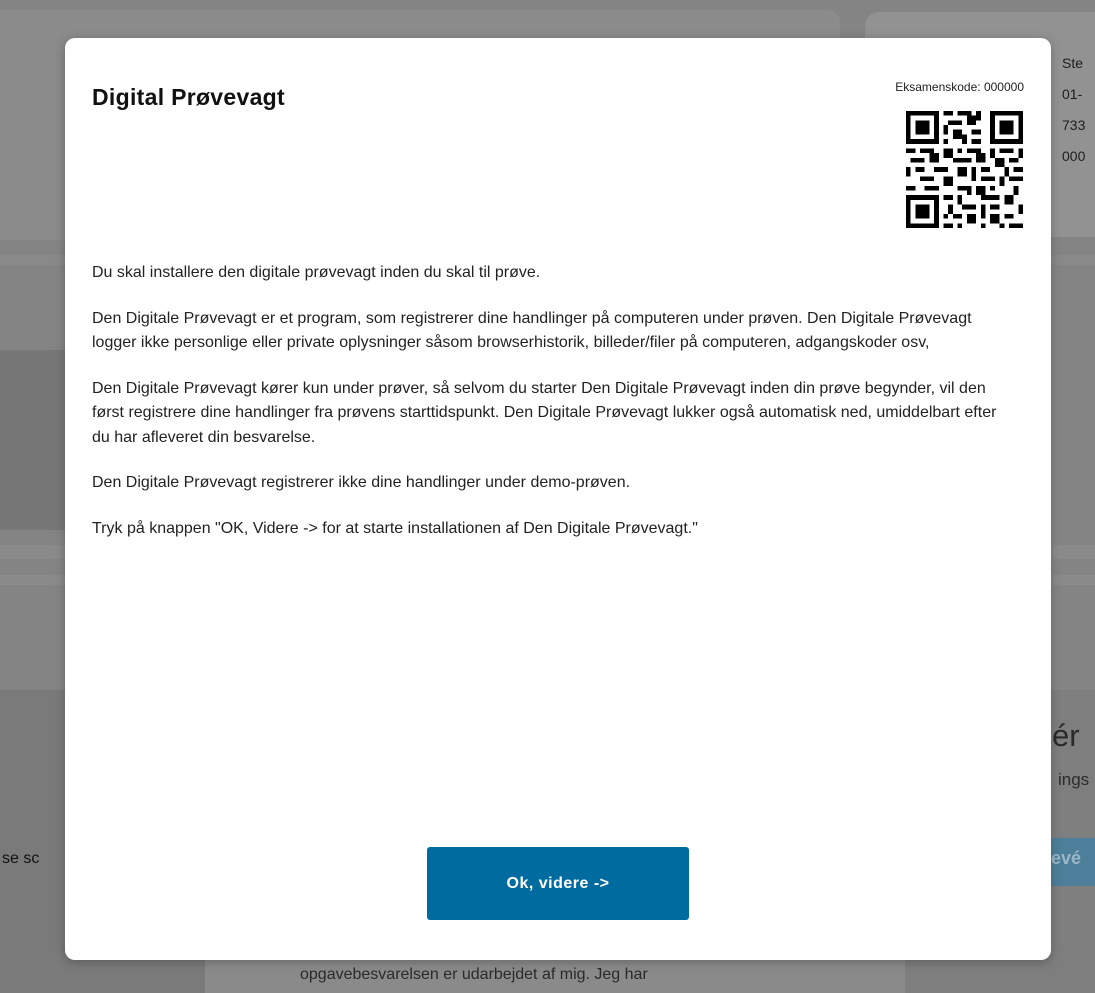 The image size is (1095, 993). Describe the element at coordinates (558, 883) in the screenshot. I see `ok-continue-button: Ok, videre ->` at that location.